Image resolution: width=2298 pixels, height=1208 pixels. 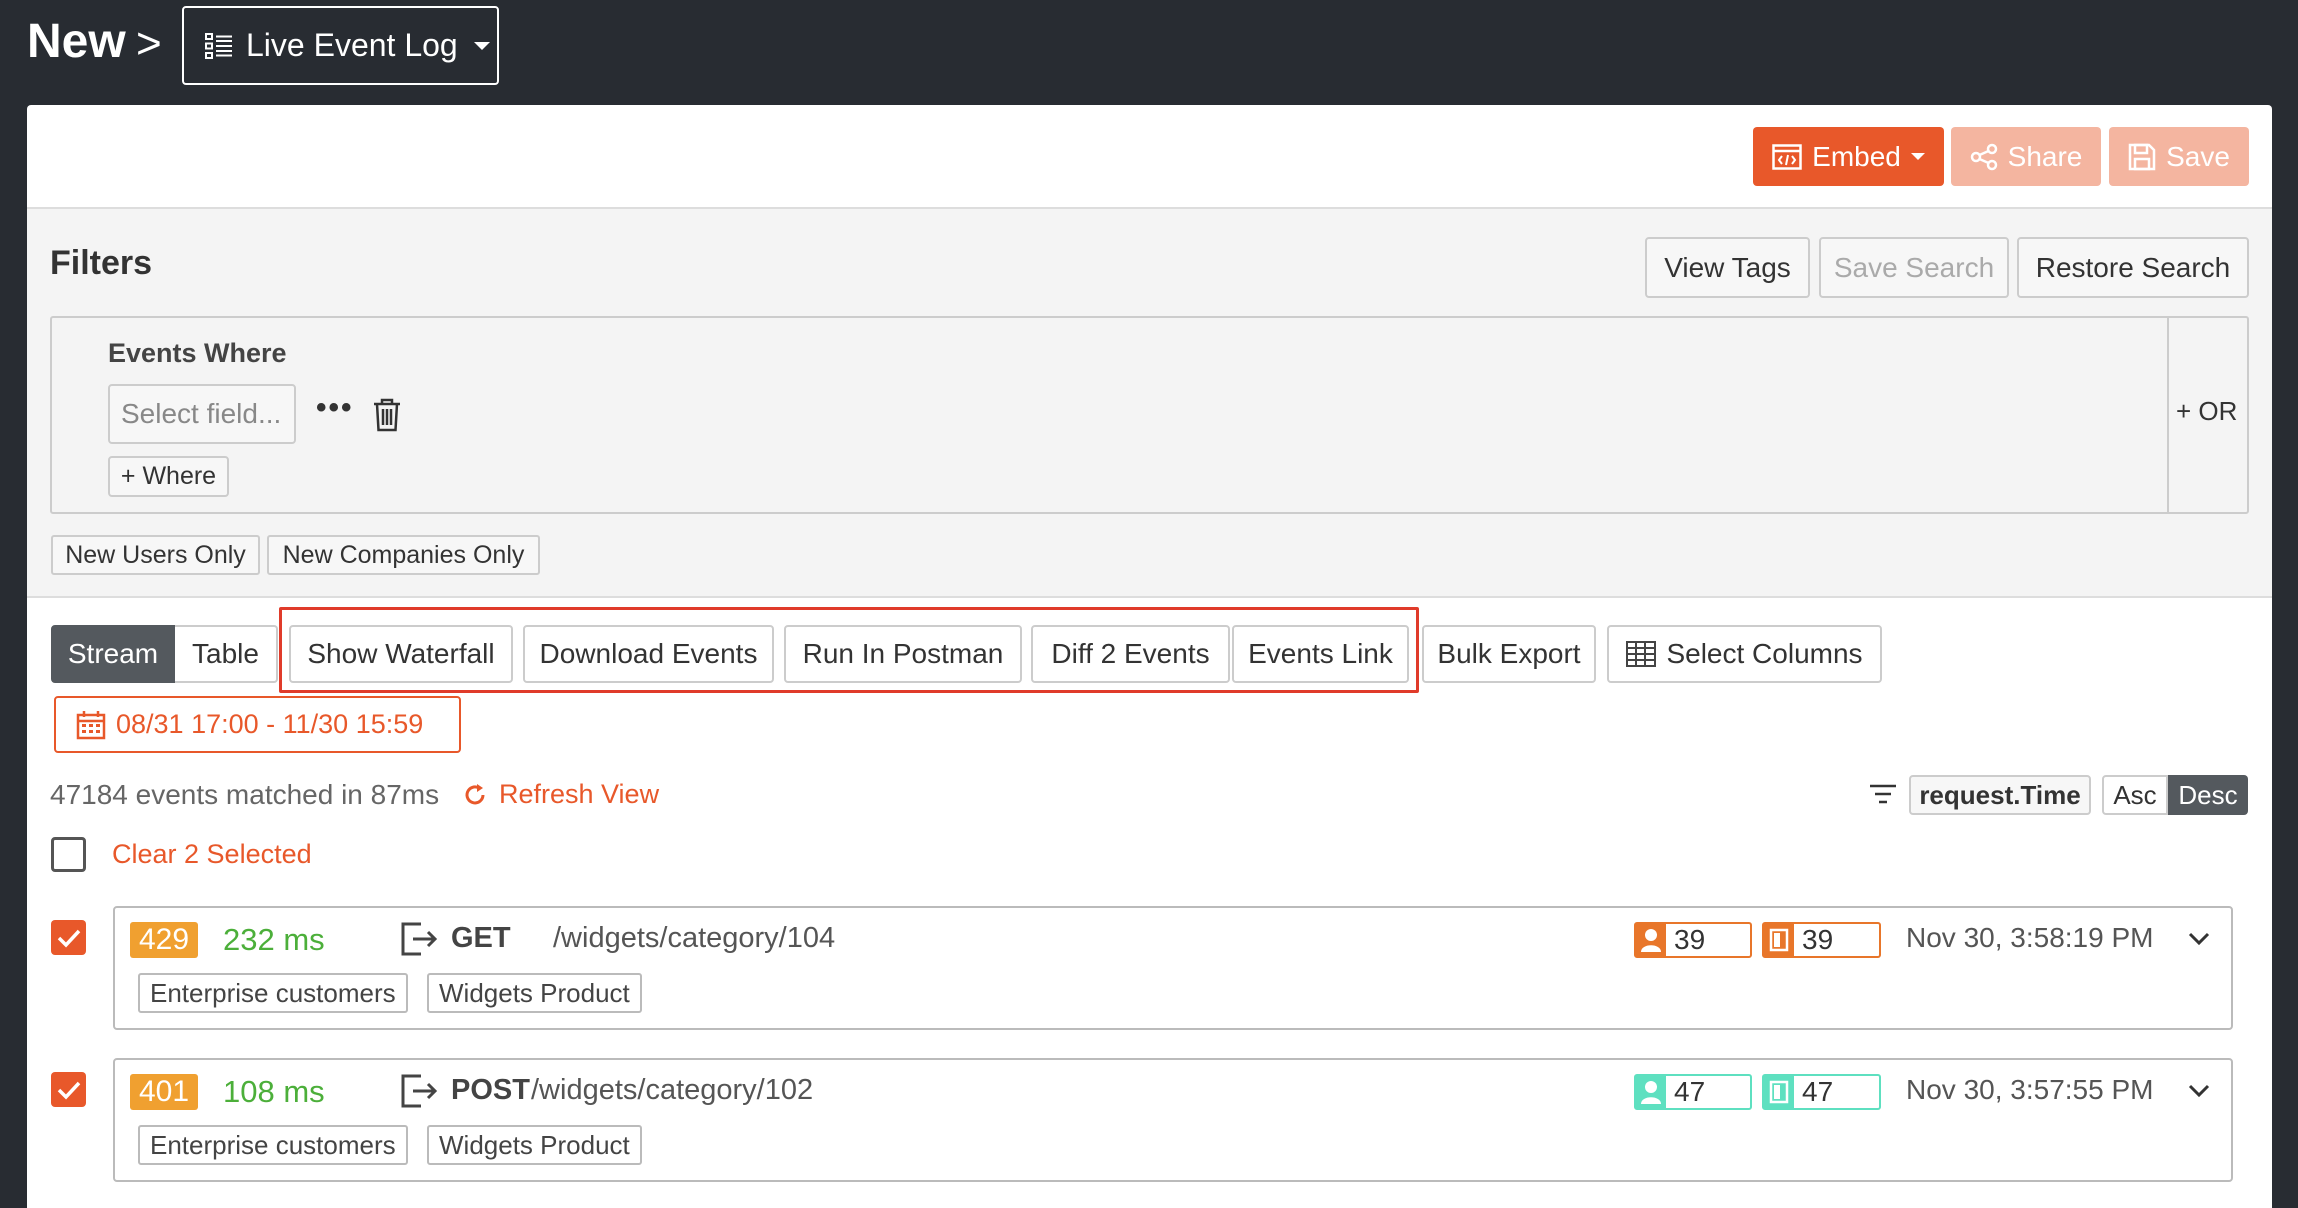 What do you see at coordinates (672, 1090) in the screenshot?
I see `request-path: /widgets/category/102` at bounding box center [672, 1090].